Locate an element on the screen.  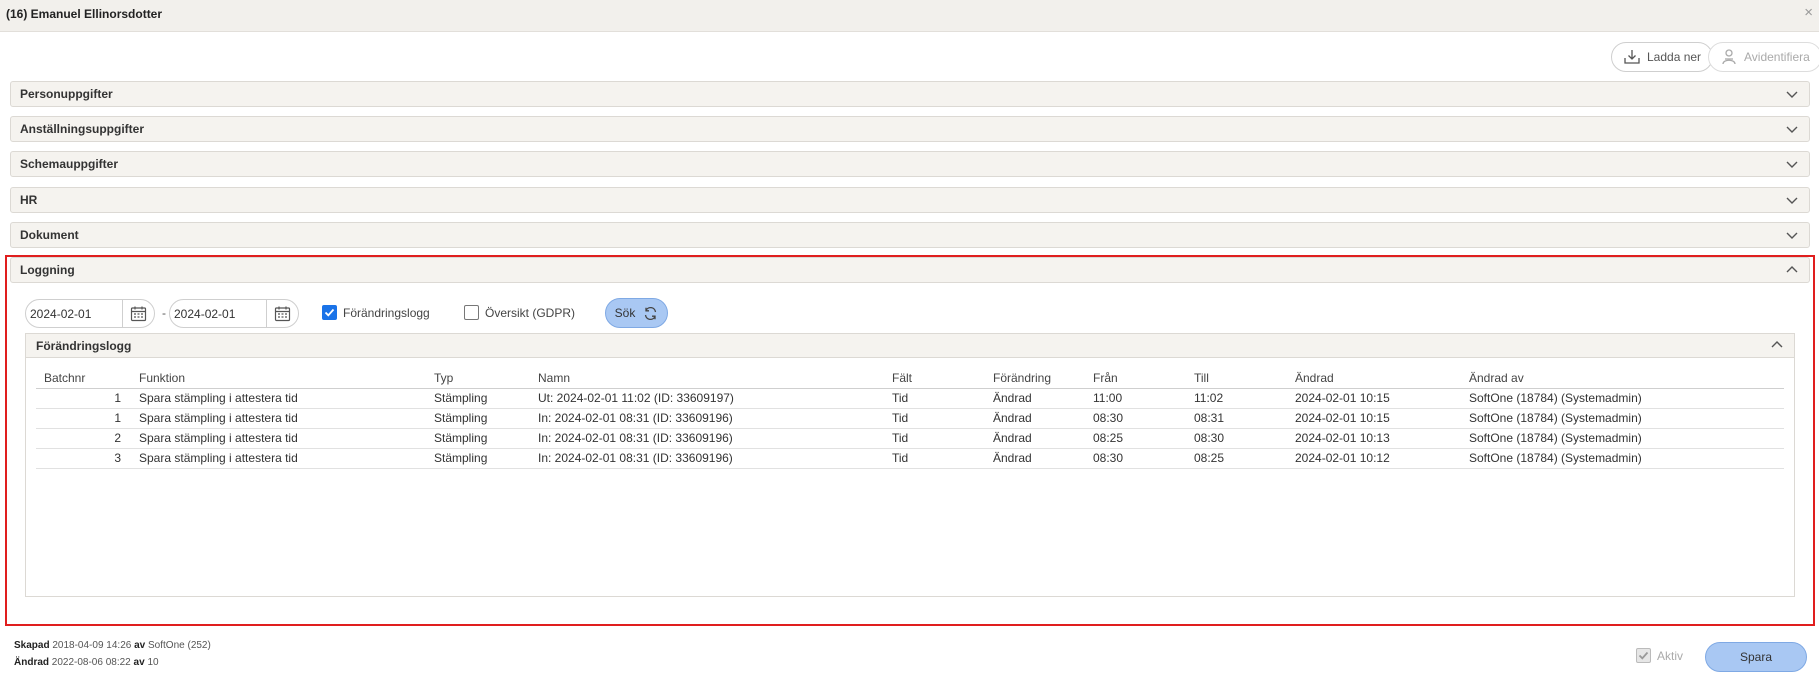
date-from-field: 2024-02-01 is located at coordinates (90, 313).